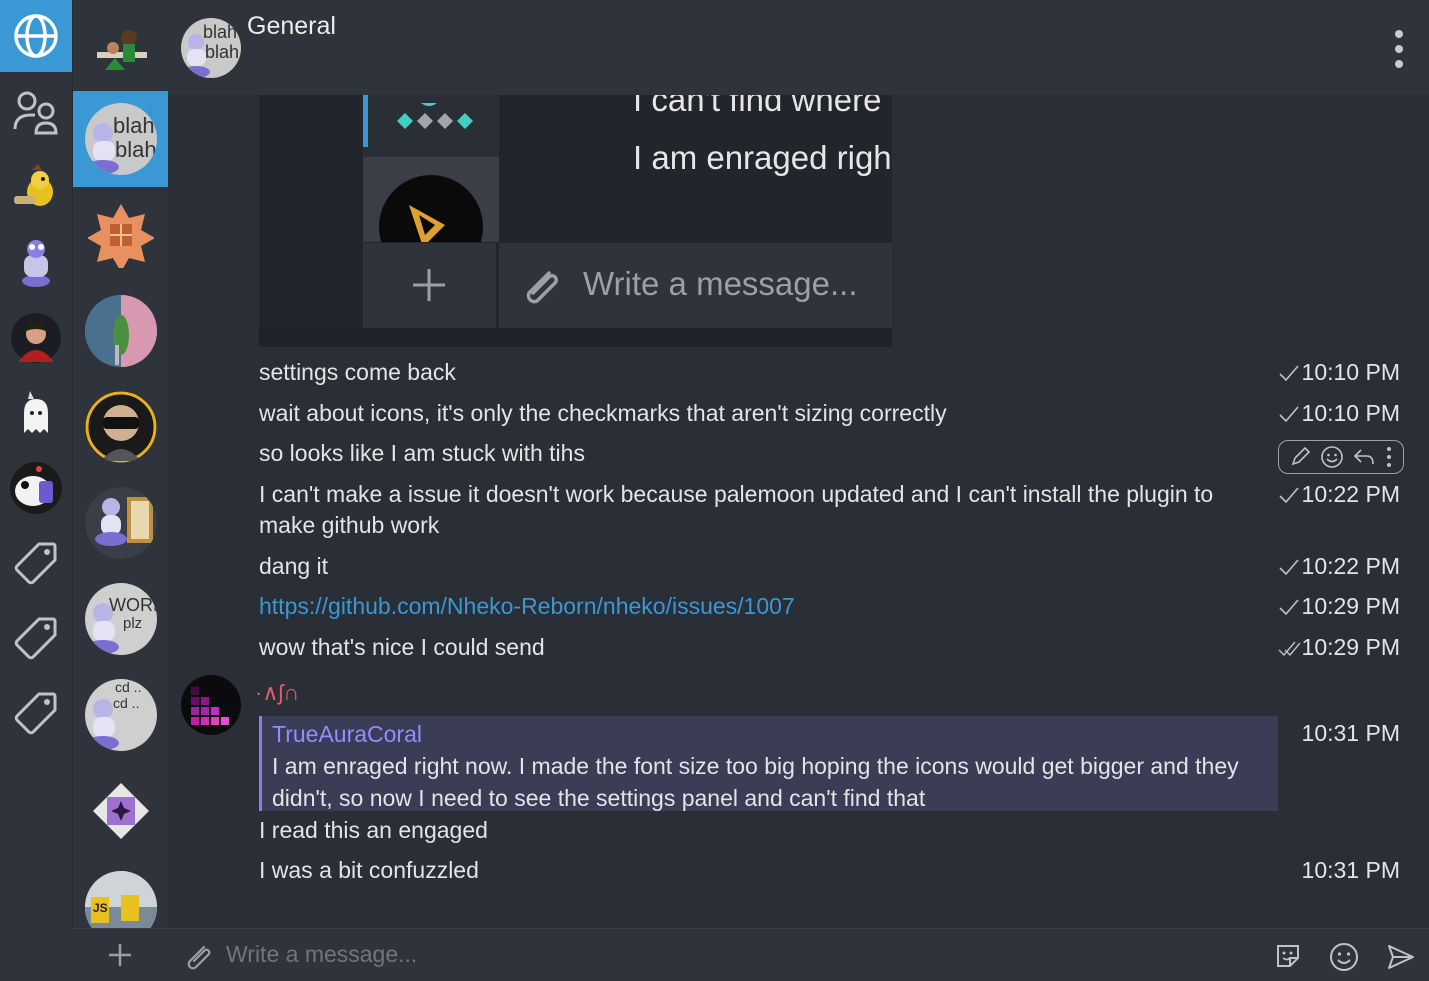 This screenshot has width=1429, height=981. Describe the element at coordinates (133, 623) in the screenshot. I see `avatar-text: plz` at that location.